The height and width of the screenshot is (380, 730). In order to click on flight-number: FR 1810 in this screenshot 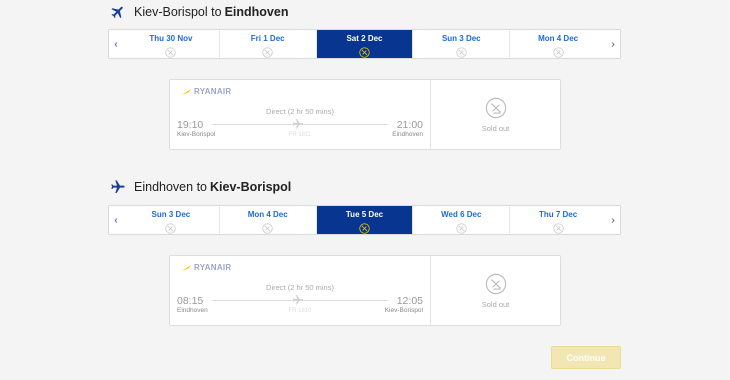, I will do `click(300, 311)`.